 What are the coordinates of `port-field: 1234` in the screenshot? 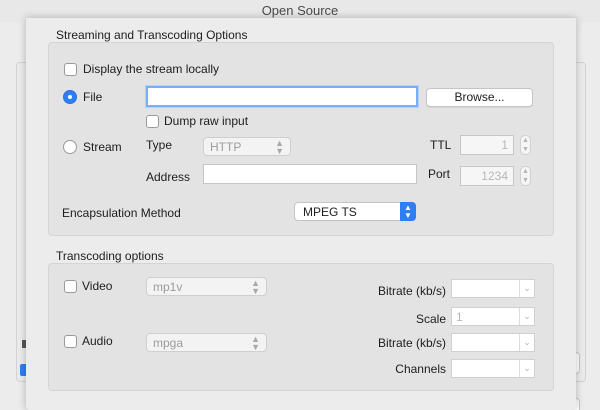 It's located at (487, 176).